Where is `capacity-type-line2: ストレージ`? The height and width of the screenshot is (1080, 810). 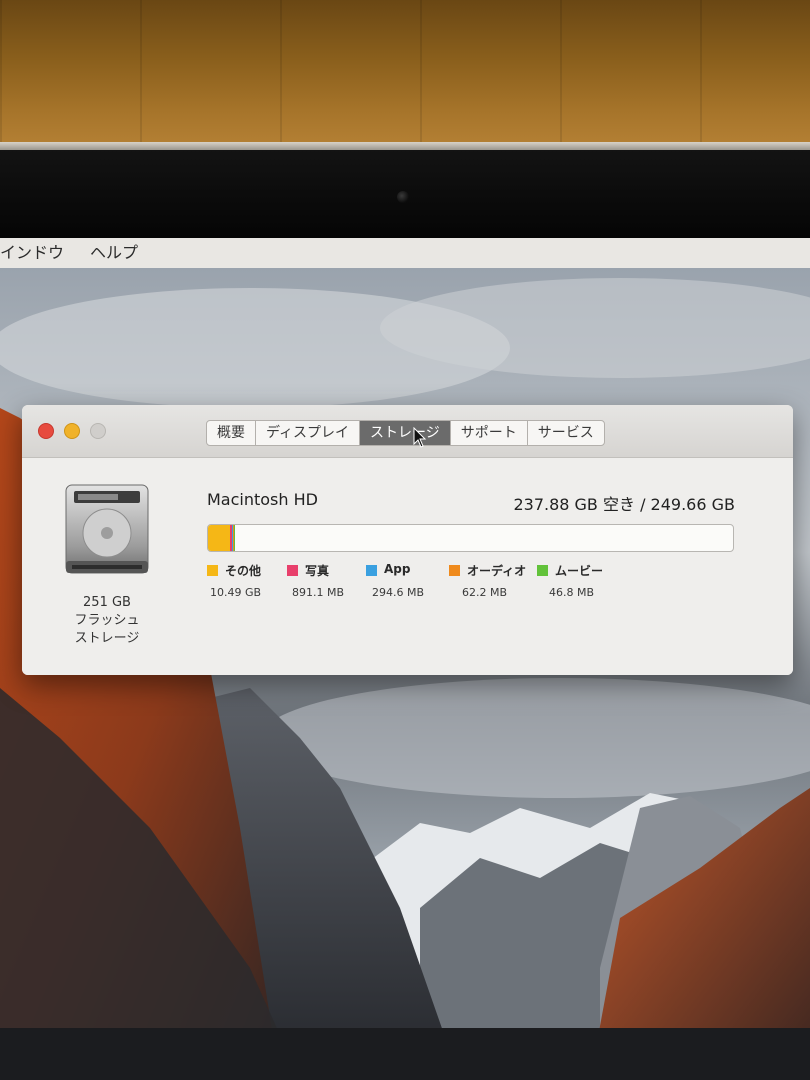
capacity-type-line2: ストレージ is located at coordinates (107, 638).